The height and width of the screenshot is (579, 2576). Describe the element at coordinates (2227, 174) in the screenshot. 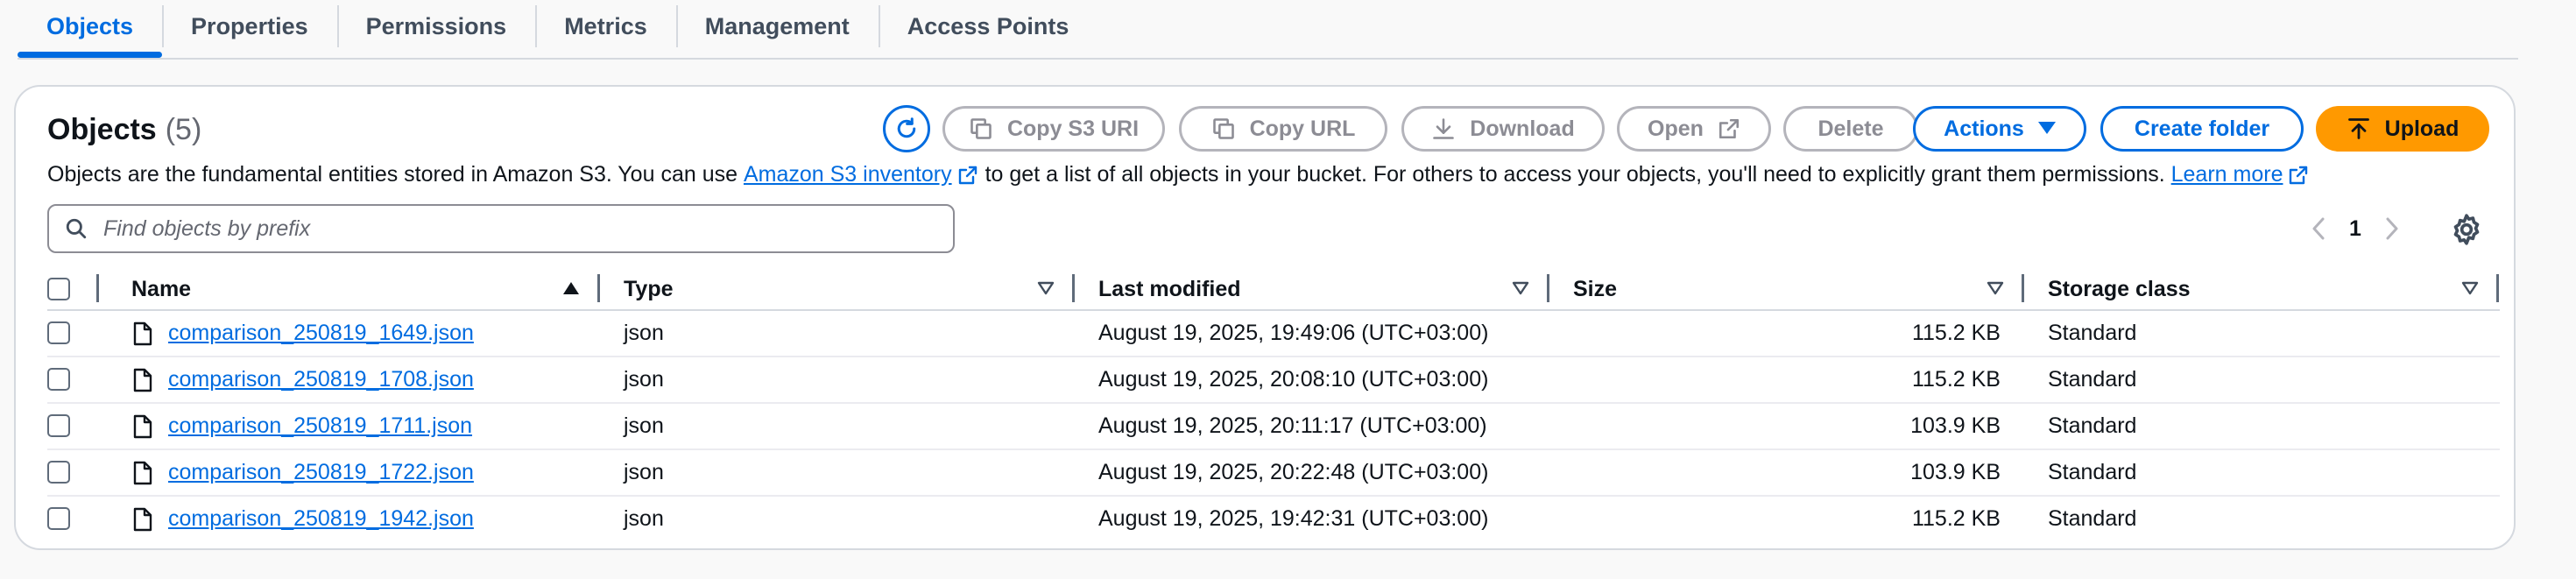

I see `learn-more-link: Learn more` at that location.